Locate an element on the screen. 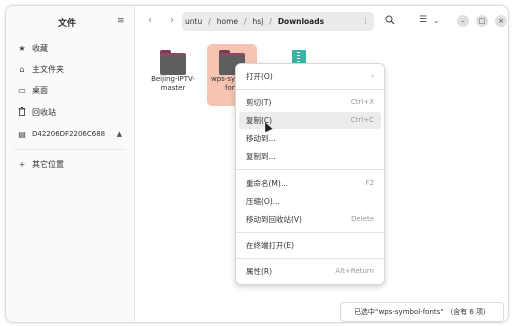  close-button: × is located at coordinates (501, 21).